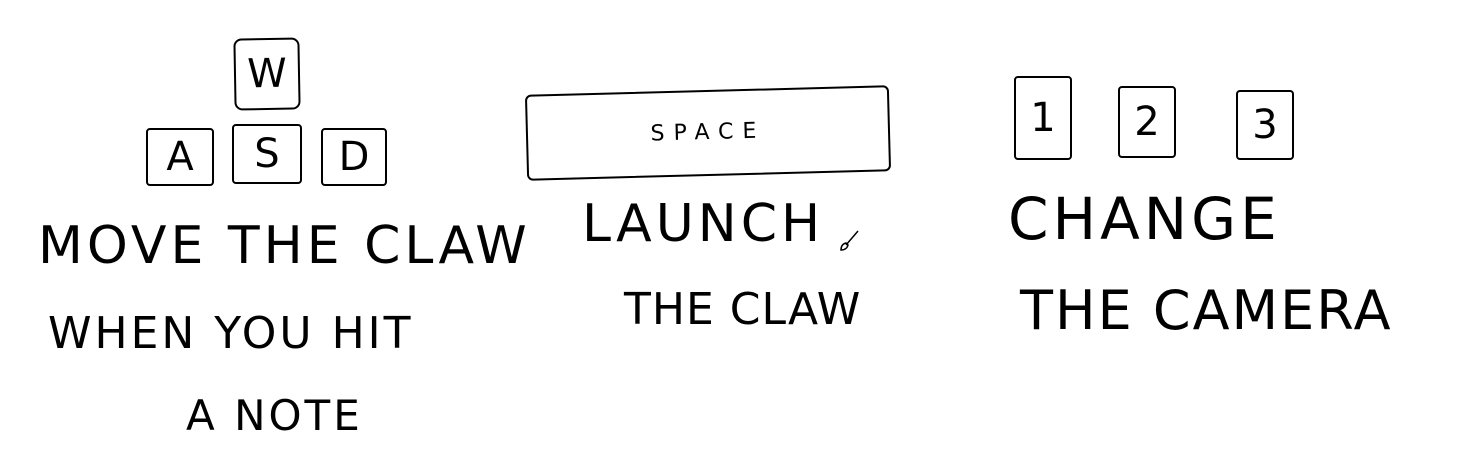 Image resolution: width=1462 pixels, height=475 pixels. I want to click on move-caption-line3: A NOTE, so click(274, 415).